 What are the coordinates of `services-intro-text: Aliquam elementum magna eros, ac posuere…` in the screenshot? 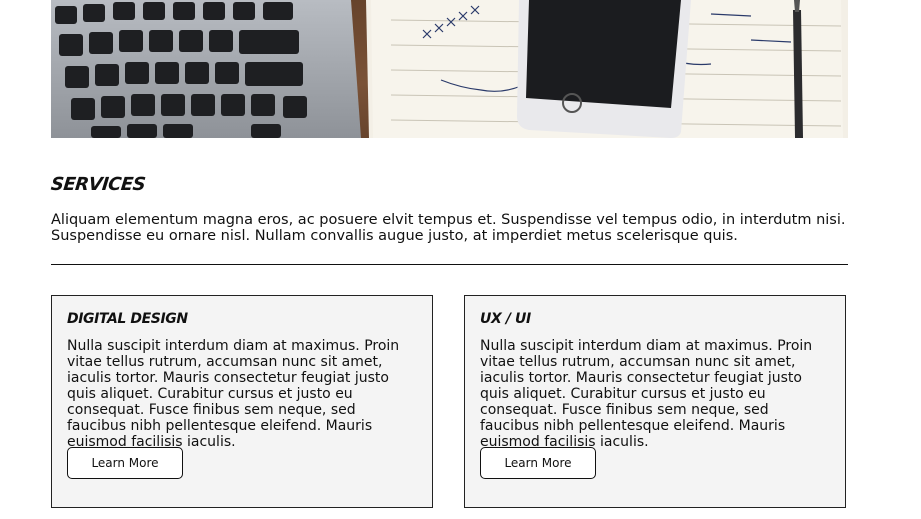 It's located at (448, 228).